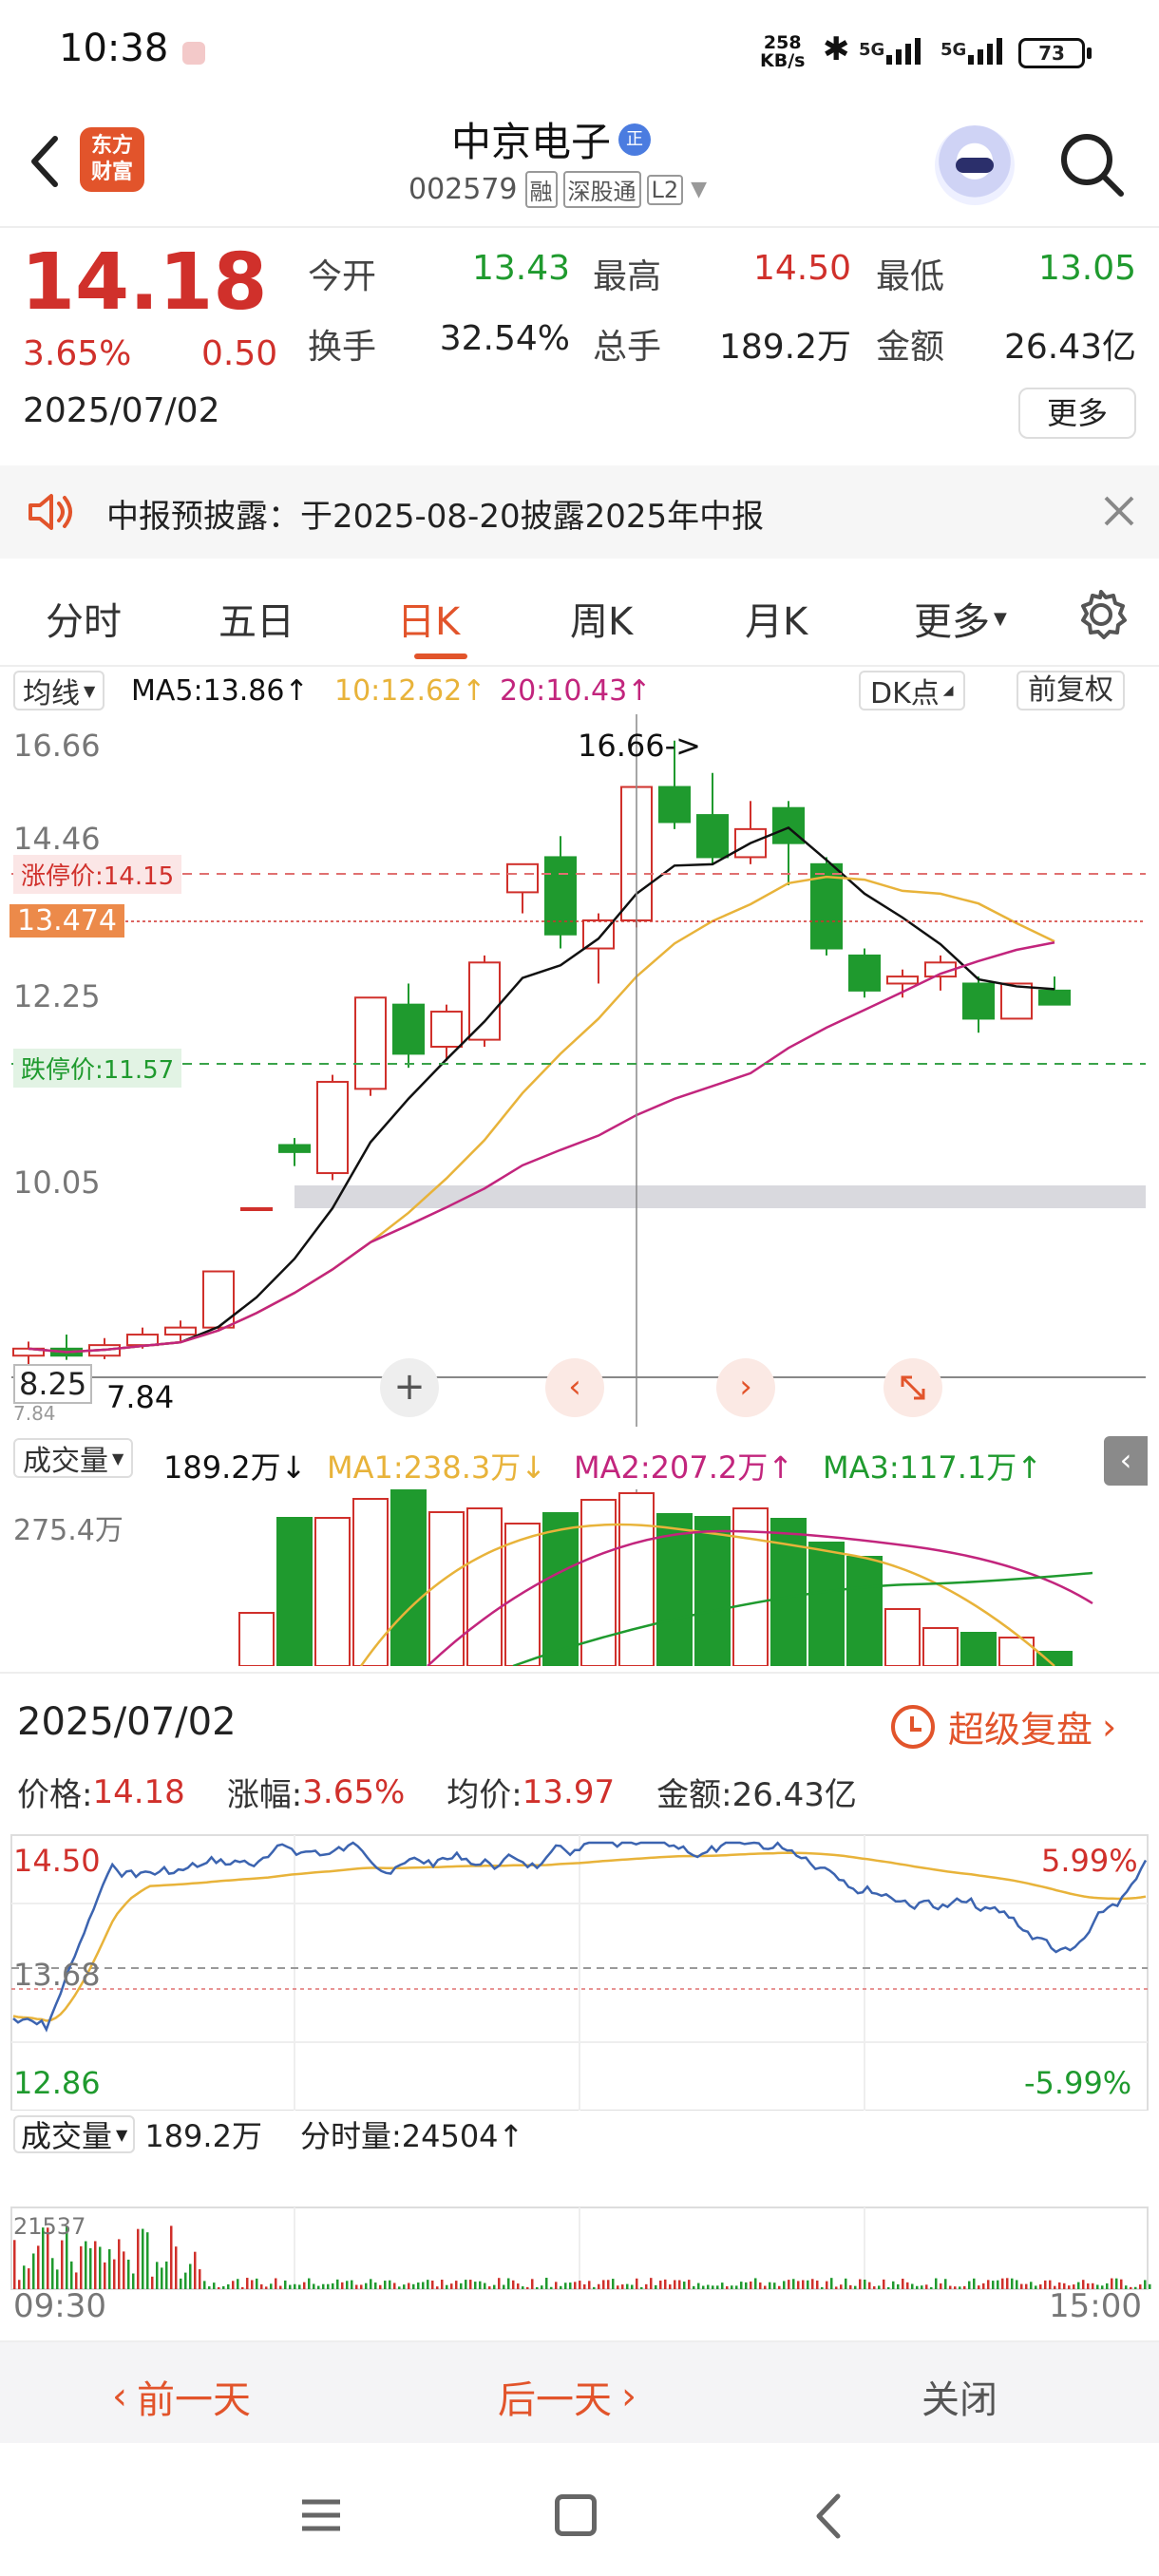 Image resolution: width=1159 pixels, height=2576 pixels. What do you see at coordinates (913, 1387) in the screenshot?
I see `expand-icon` at bounding box center [913, 1387].